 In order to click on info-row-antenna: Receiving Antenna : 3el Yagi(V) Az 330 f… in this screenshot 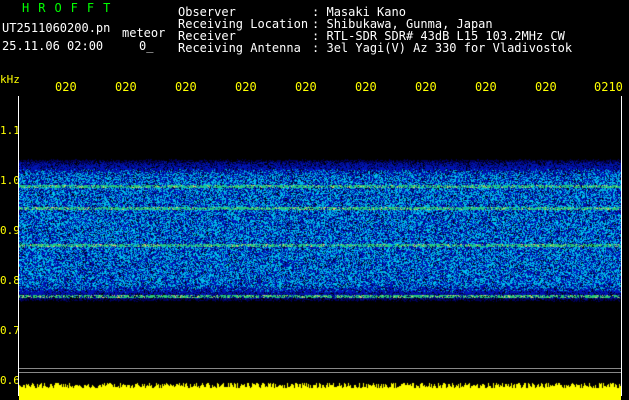, I will do `click(375, 48)`.